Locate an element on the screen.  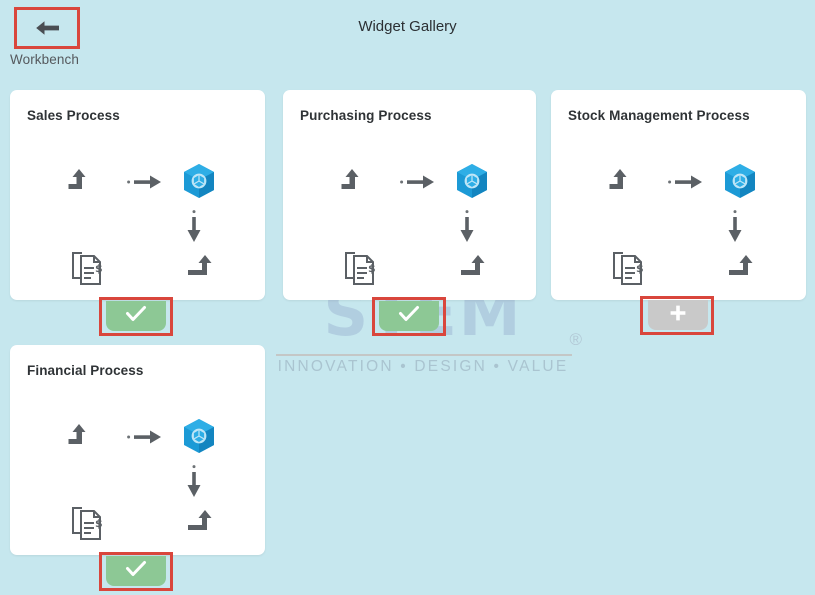
card-action-button-financial-process is located at coordinates (136, 571).